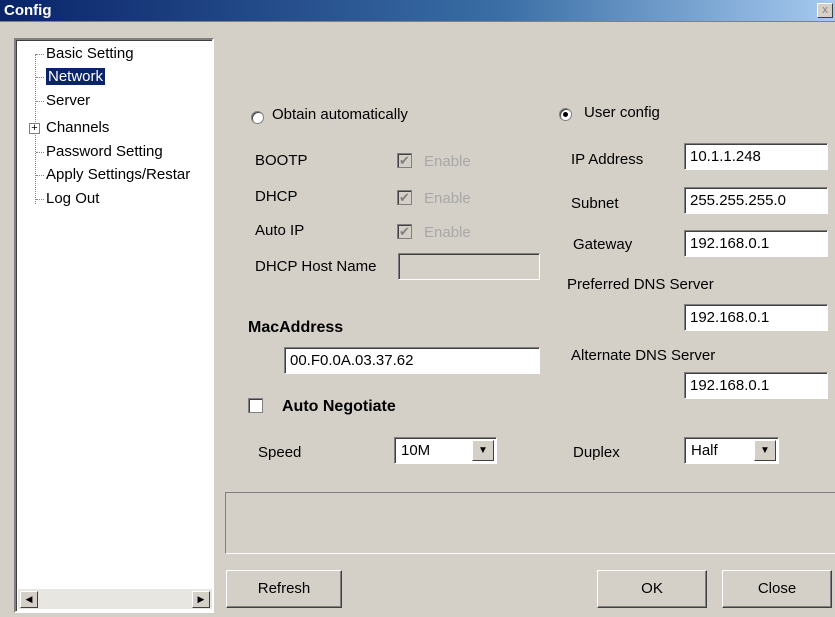  What do you see at coordinates (447, 198) in the screenshot?
I see `dhcp-enable-label: Enable` at bounding box center [447, 198].